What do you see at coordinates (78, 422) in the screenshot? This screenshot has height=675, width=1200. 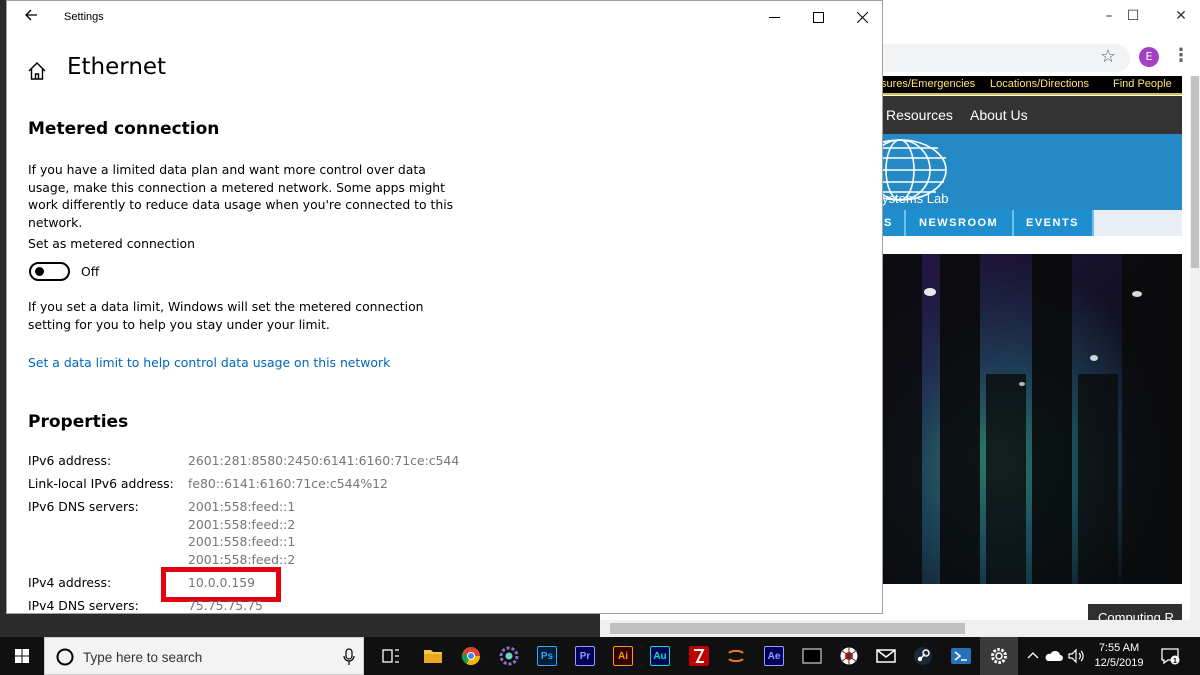 I see `properties-heading: Properties` at bounding box center [78, 422].